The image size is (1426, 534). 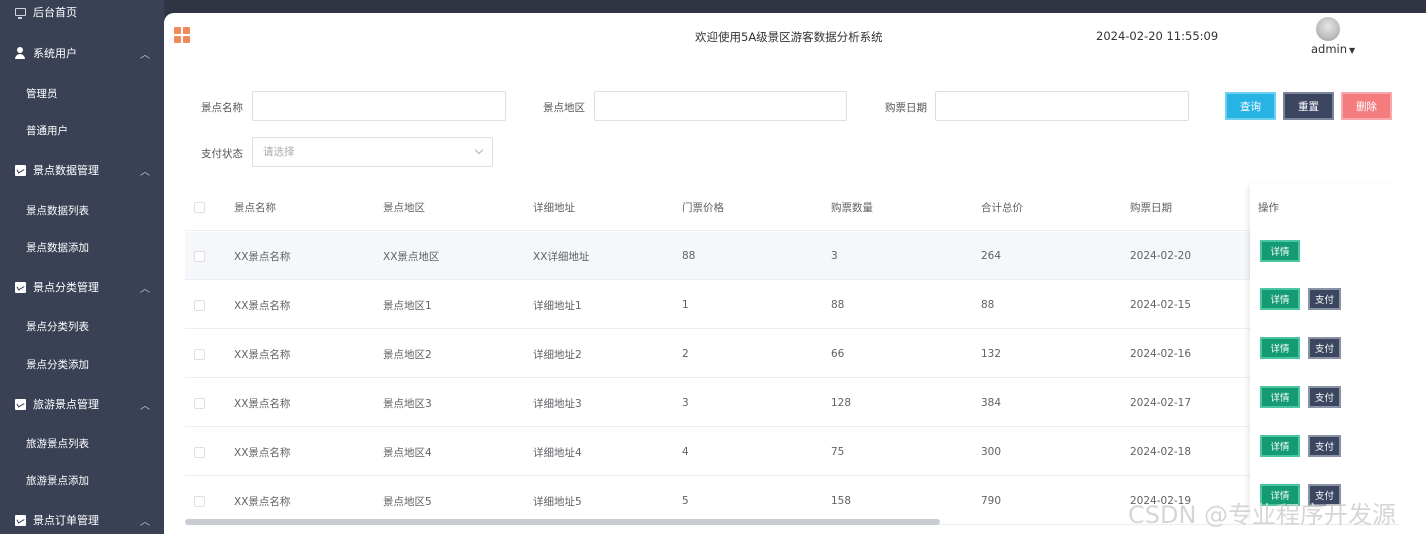 I want to click on sidebar-group-label: 景点分类管理, so click(x=66, y=287).